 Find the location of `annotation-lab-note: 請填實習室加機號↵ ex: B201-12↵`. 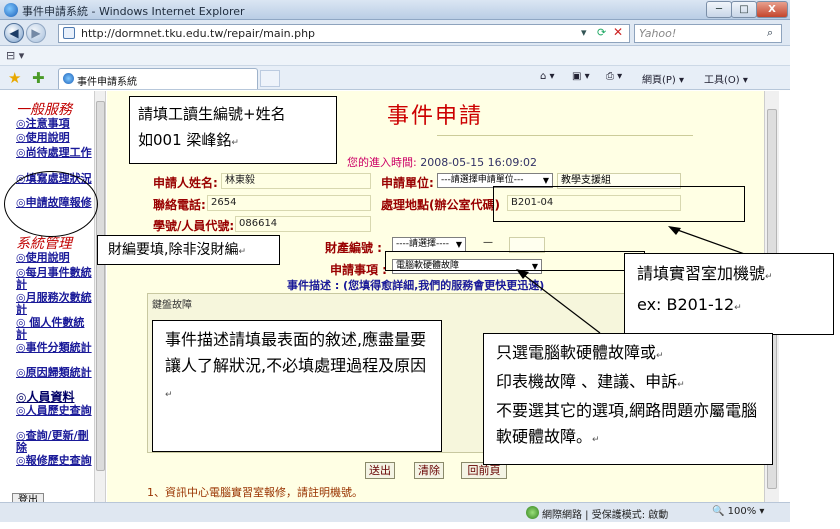

annotation-lab-note: 請填實習室加機號↵ ex: B201-12↵ is located at coordinates (729, 294).